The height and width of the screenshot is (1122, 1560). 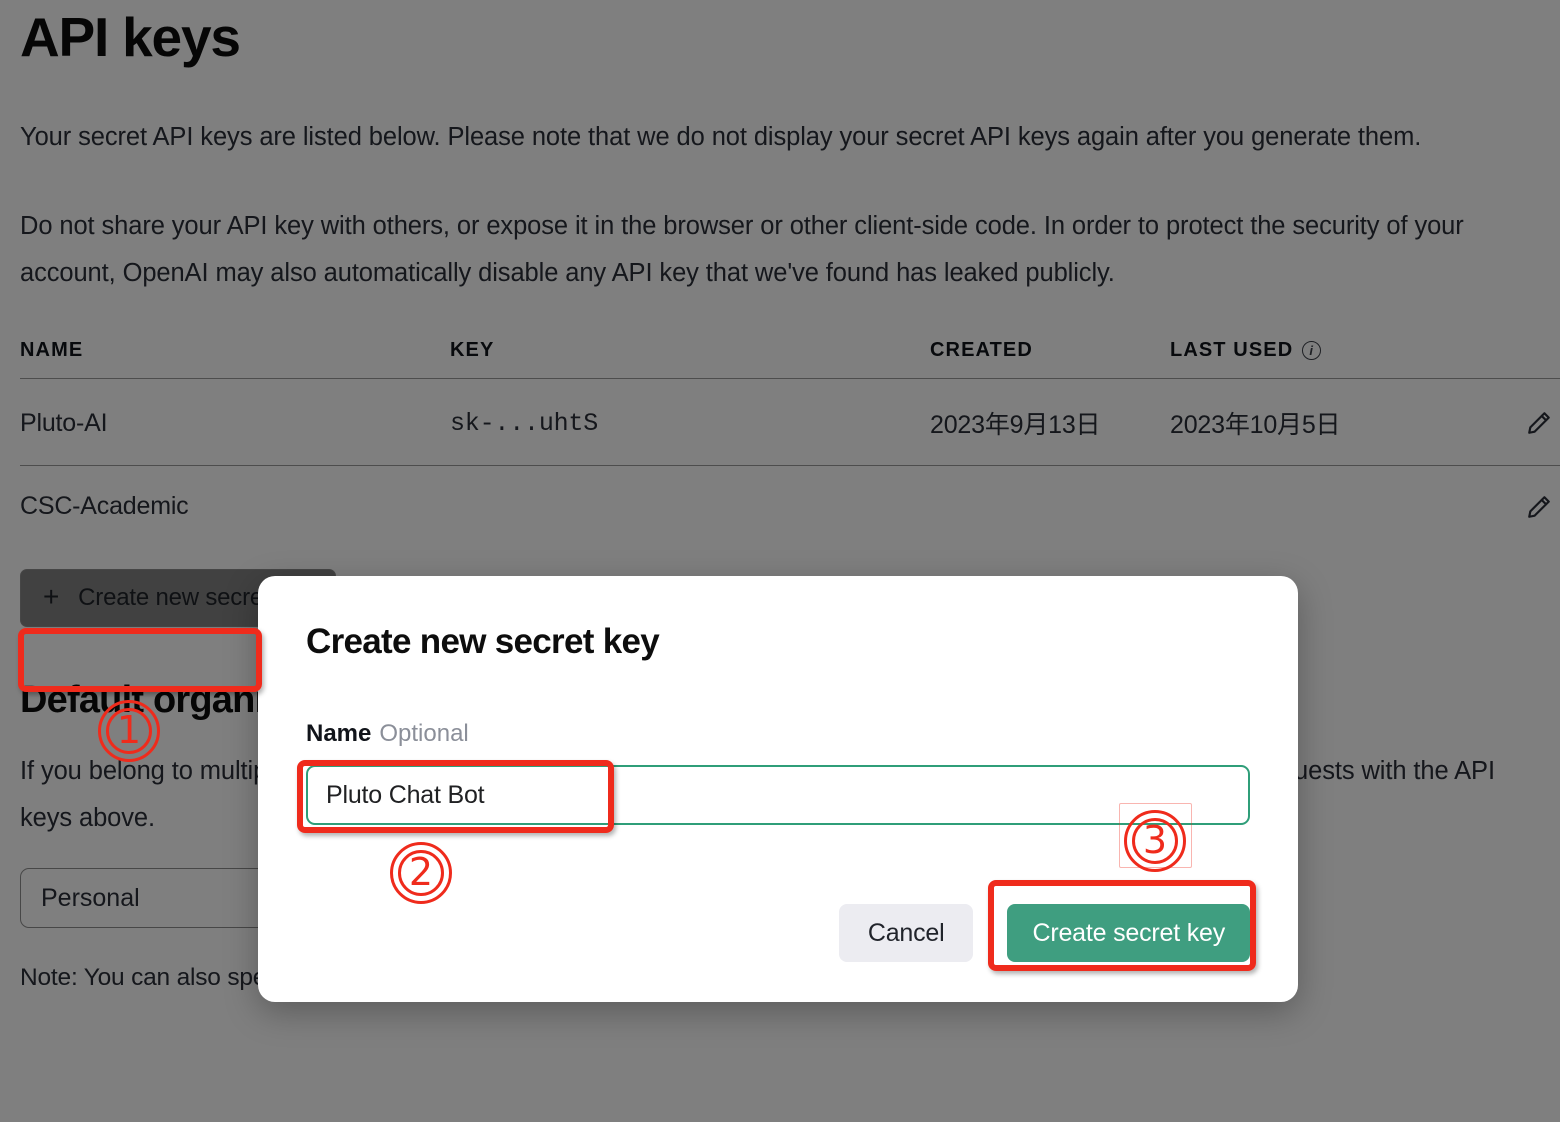 What do you see at coordinates (424, 733) in the screenshot?
I see `name-label-optional: Optional` at bounding box center [424, 733].